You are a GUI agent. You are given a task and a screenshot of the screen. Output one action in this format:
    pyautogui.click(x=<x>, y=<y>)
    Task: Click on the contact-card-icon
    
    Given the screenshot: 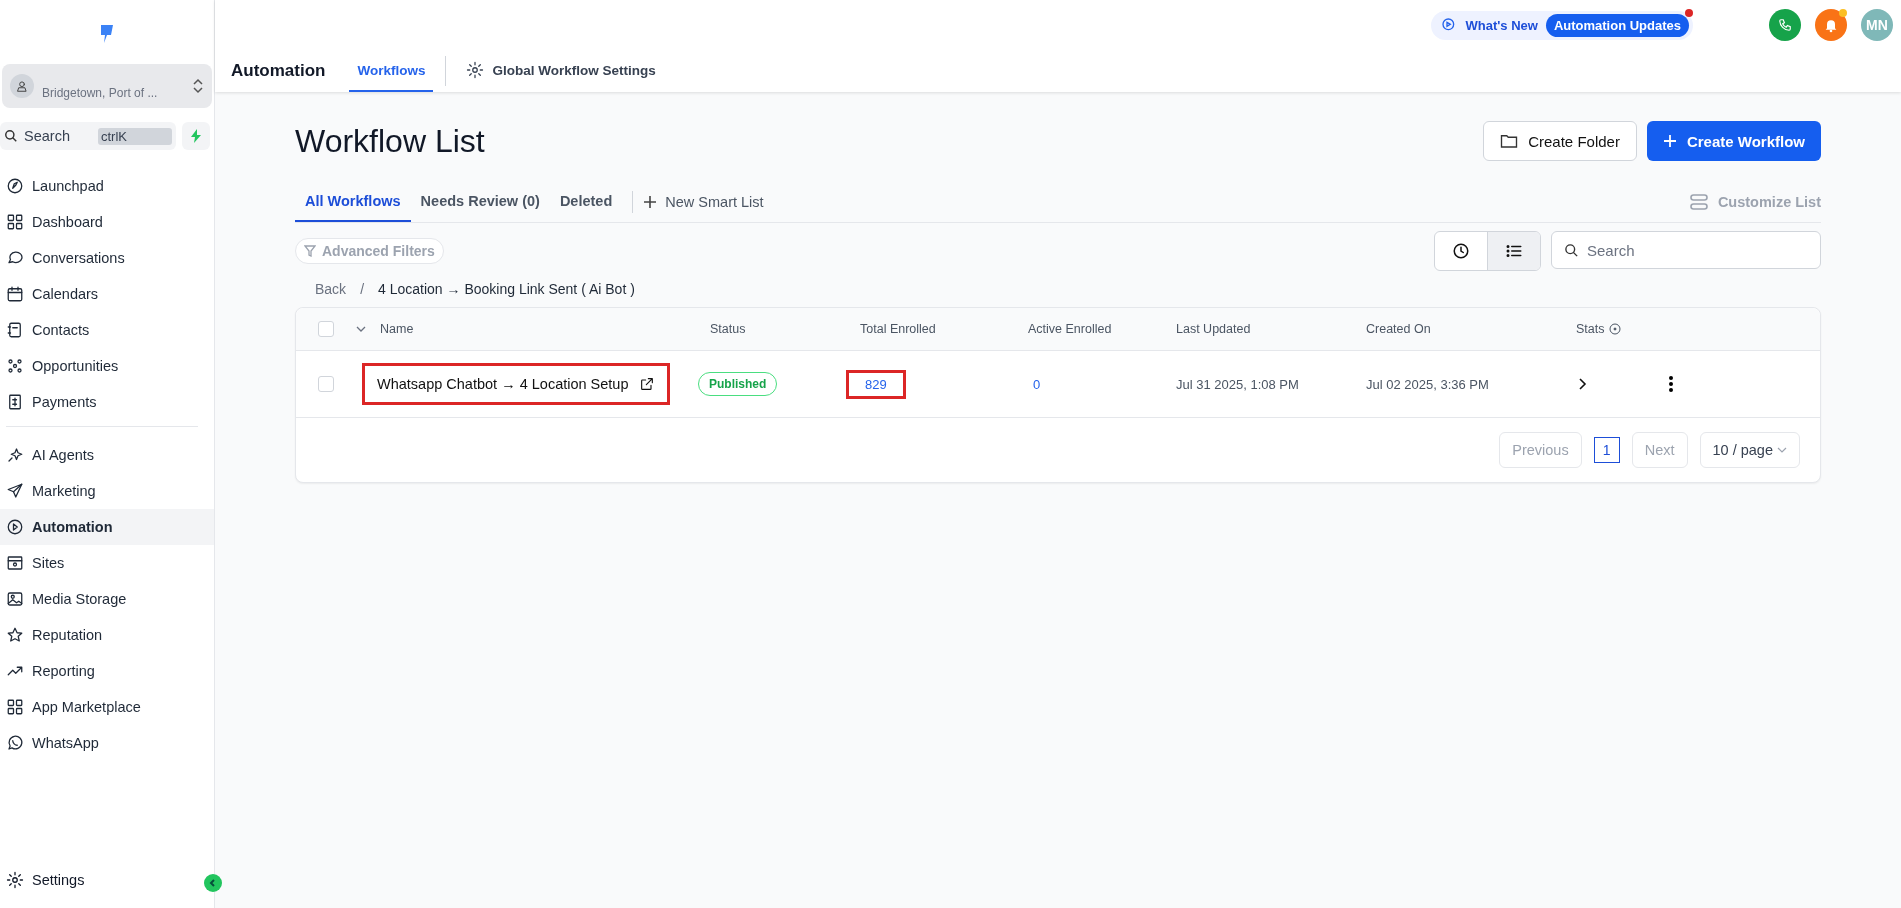 What is the action you would take?
    pyautogui.click(x=15, y=330)
    